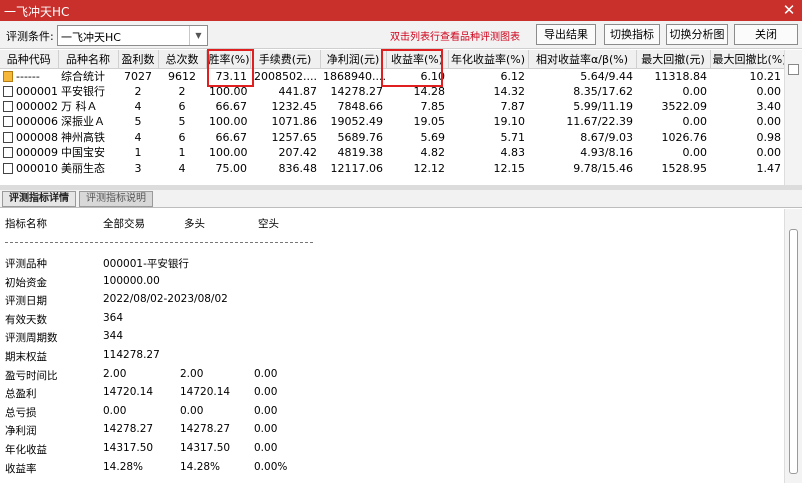  I want to click on cell-text-mddr: 1.47, so click(769, 168).